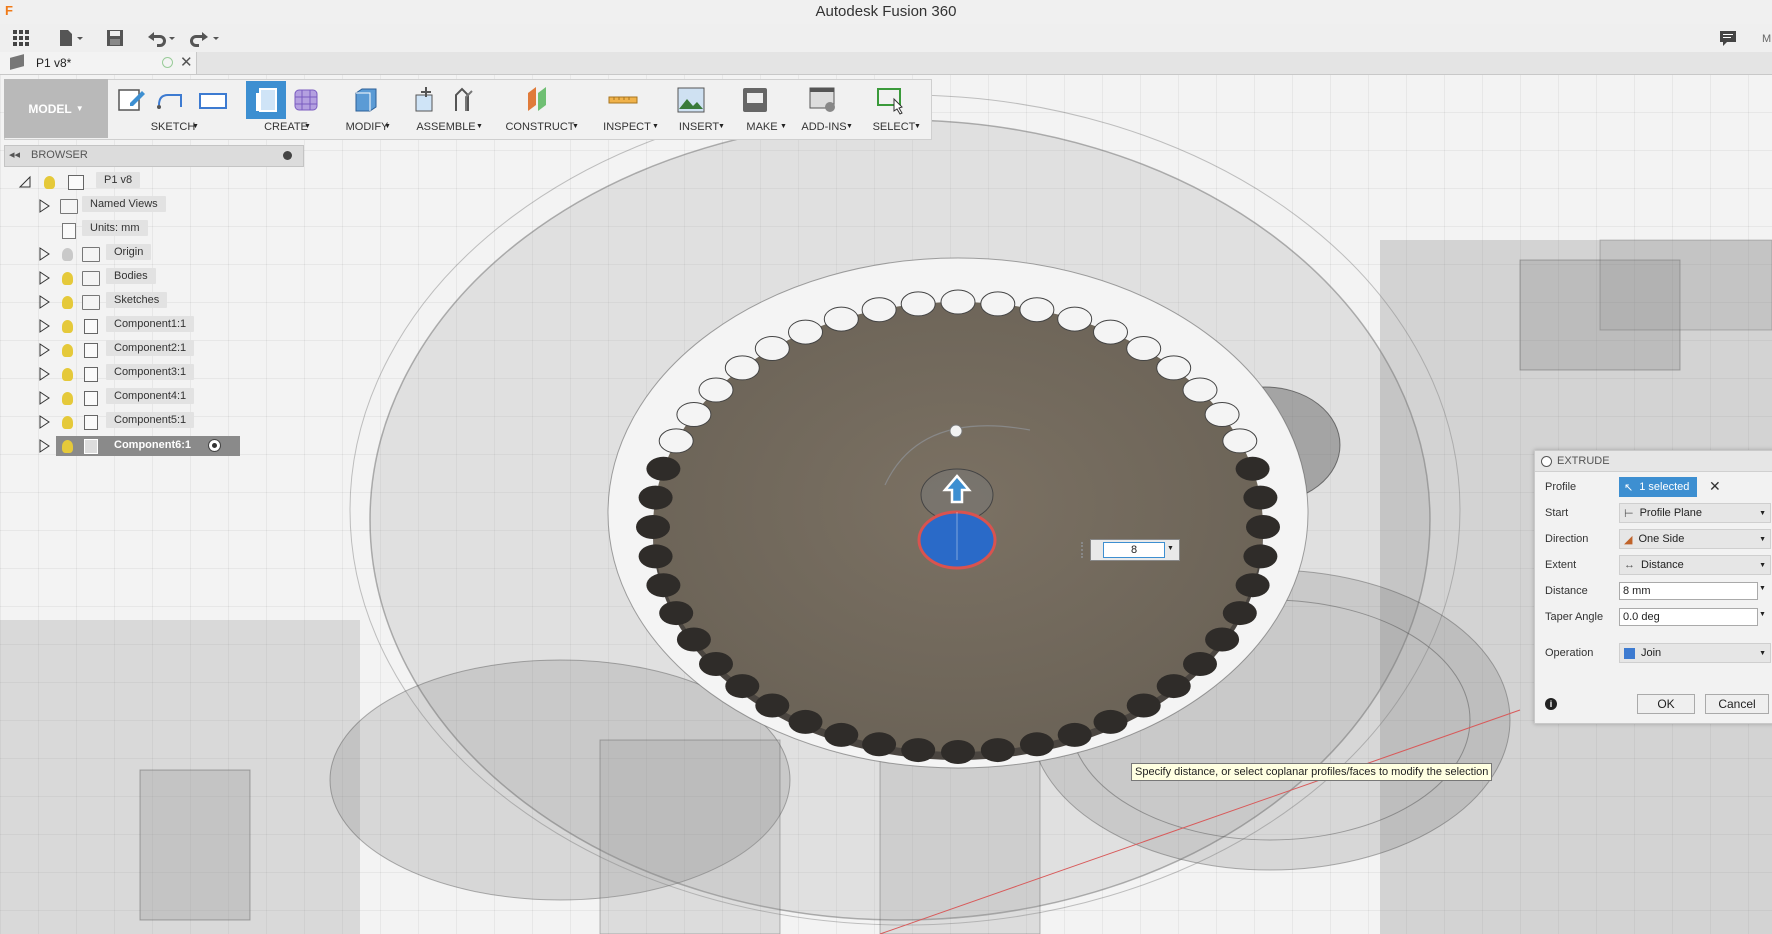 The image size is (1772, 934). What do you see at coordinates (1728, 38) in the screenshot?
I see `comments-icon` at bounding box center [1728, 38].